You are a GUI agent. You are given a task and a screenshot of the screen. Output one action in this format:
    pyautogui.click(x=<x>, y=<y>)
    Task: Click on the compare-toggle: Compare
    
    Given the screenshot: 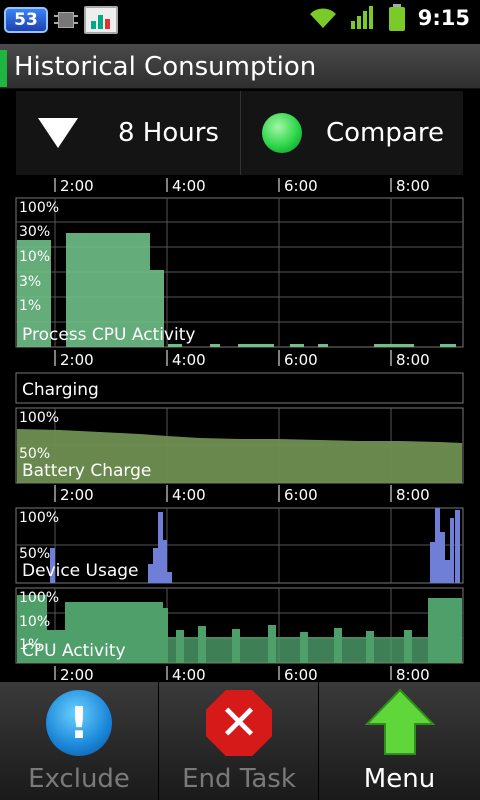 What is the action you would take?
    pyautogui.click(x=352, y=133)
    